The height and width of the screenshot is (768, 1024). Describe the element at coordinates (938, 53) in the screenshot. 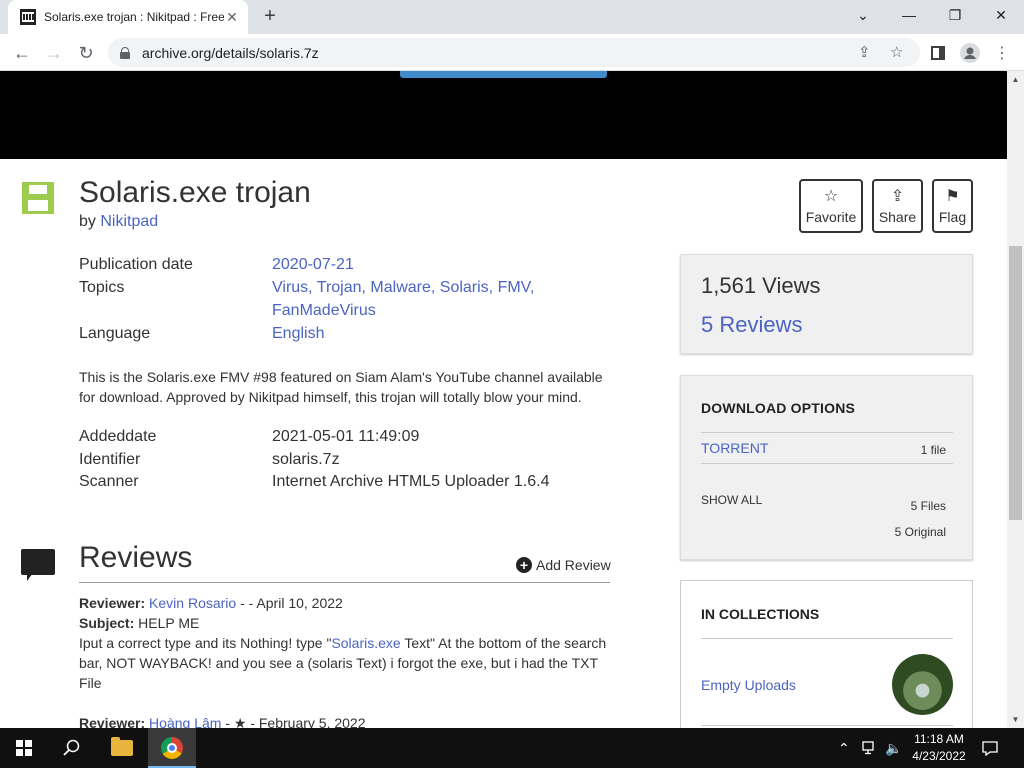

I see `side-panel-icon` at that location.